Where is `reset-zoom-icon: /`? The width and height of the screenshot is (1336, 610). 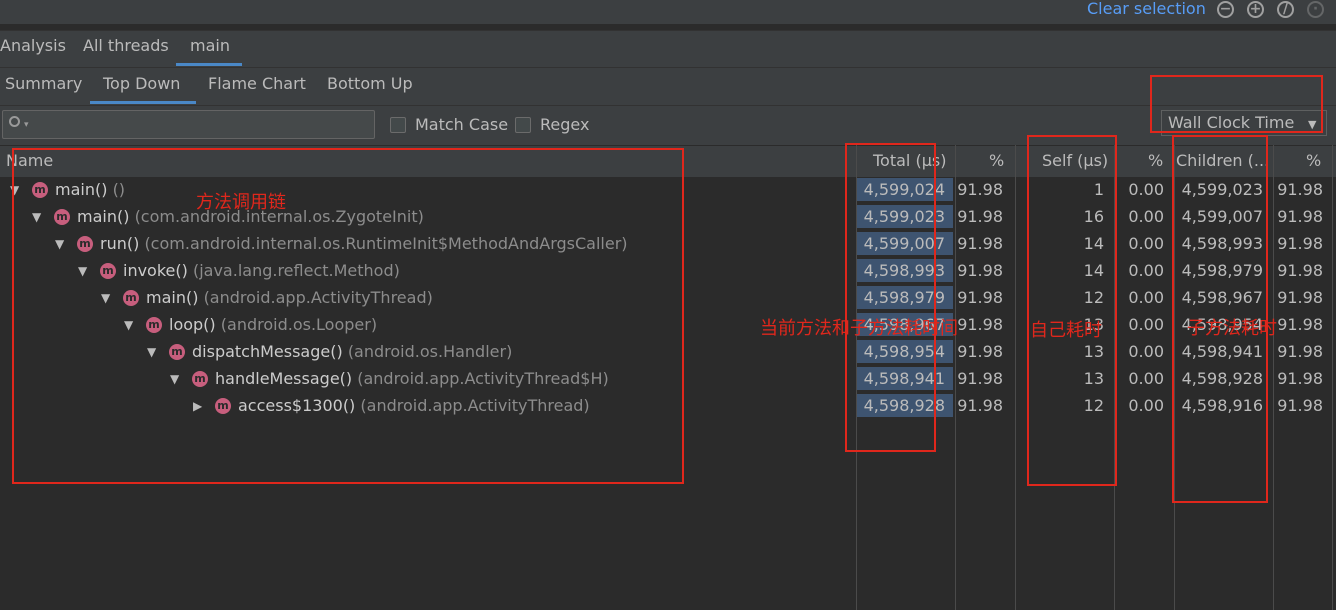 reset-zoom-icon: / is located at coordinates (1285, 9).